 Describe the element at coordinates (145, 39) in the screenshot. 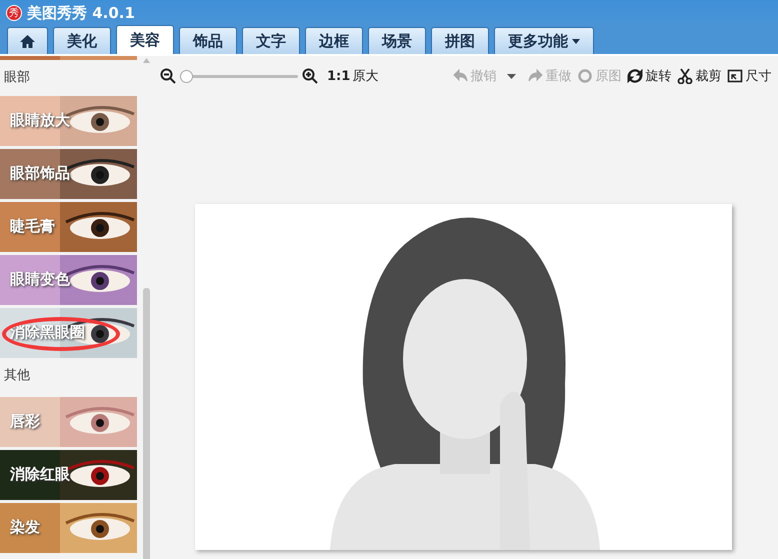

I see `tab: 美容` at that location.